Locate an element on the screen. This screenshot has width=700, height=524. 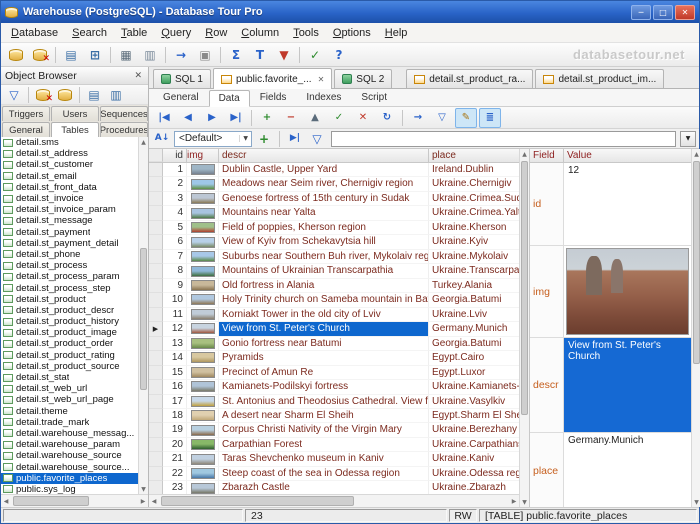
cell-place: Egypt.Luxor is located at coordinates (474, 373).